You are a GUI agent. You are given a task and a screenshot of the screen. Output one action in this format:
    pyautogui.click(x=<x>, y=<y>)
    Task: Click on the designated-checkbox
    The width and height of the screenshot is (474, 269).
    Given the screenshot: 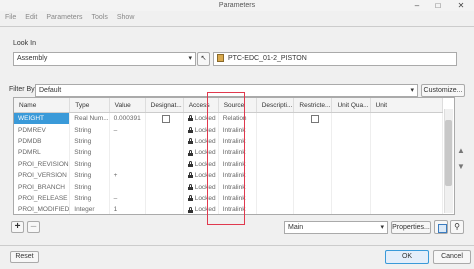 What is the action you would take?
    pyautogui.click(x=166, y=118)
    